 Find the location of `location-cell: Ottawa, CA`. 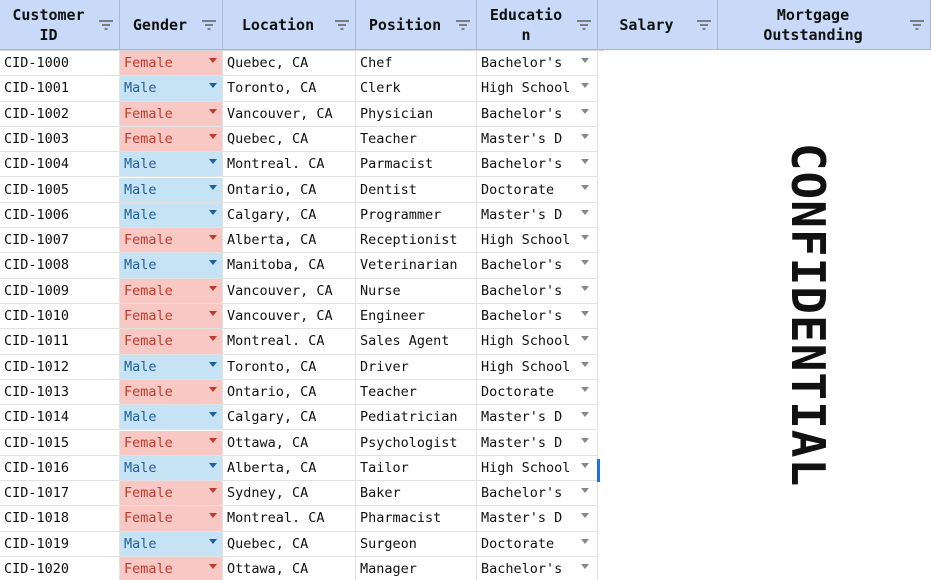

location-cell: Ottawa, CA is located at coordinates (289, 568).